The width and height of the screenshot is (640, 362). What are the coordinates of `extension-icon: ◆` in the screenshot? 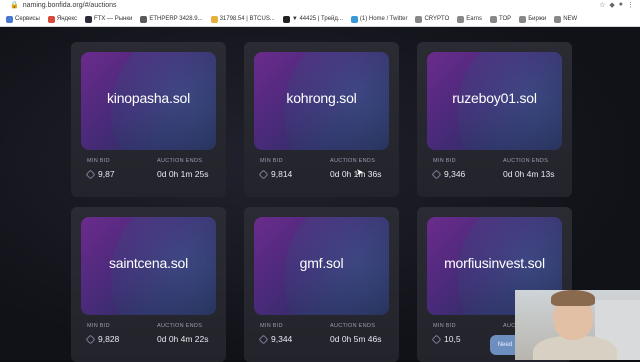 It's located at (611, 5).